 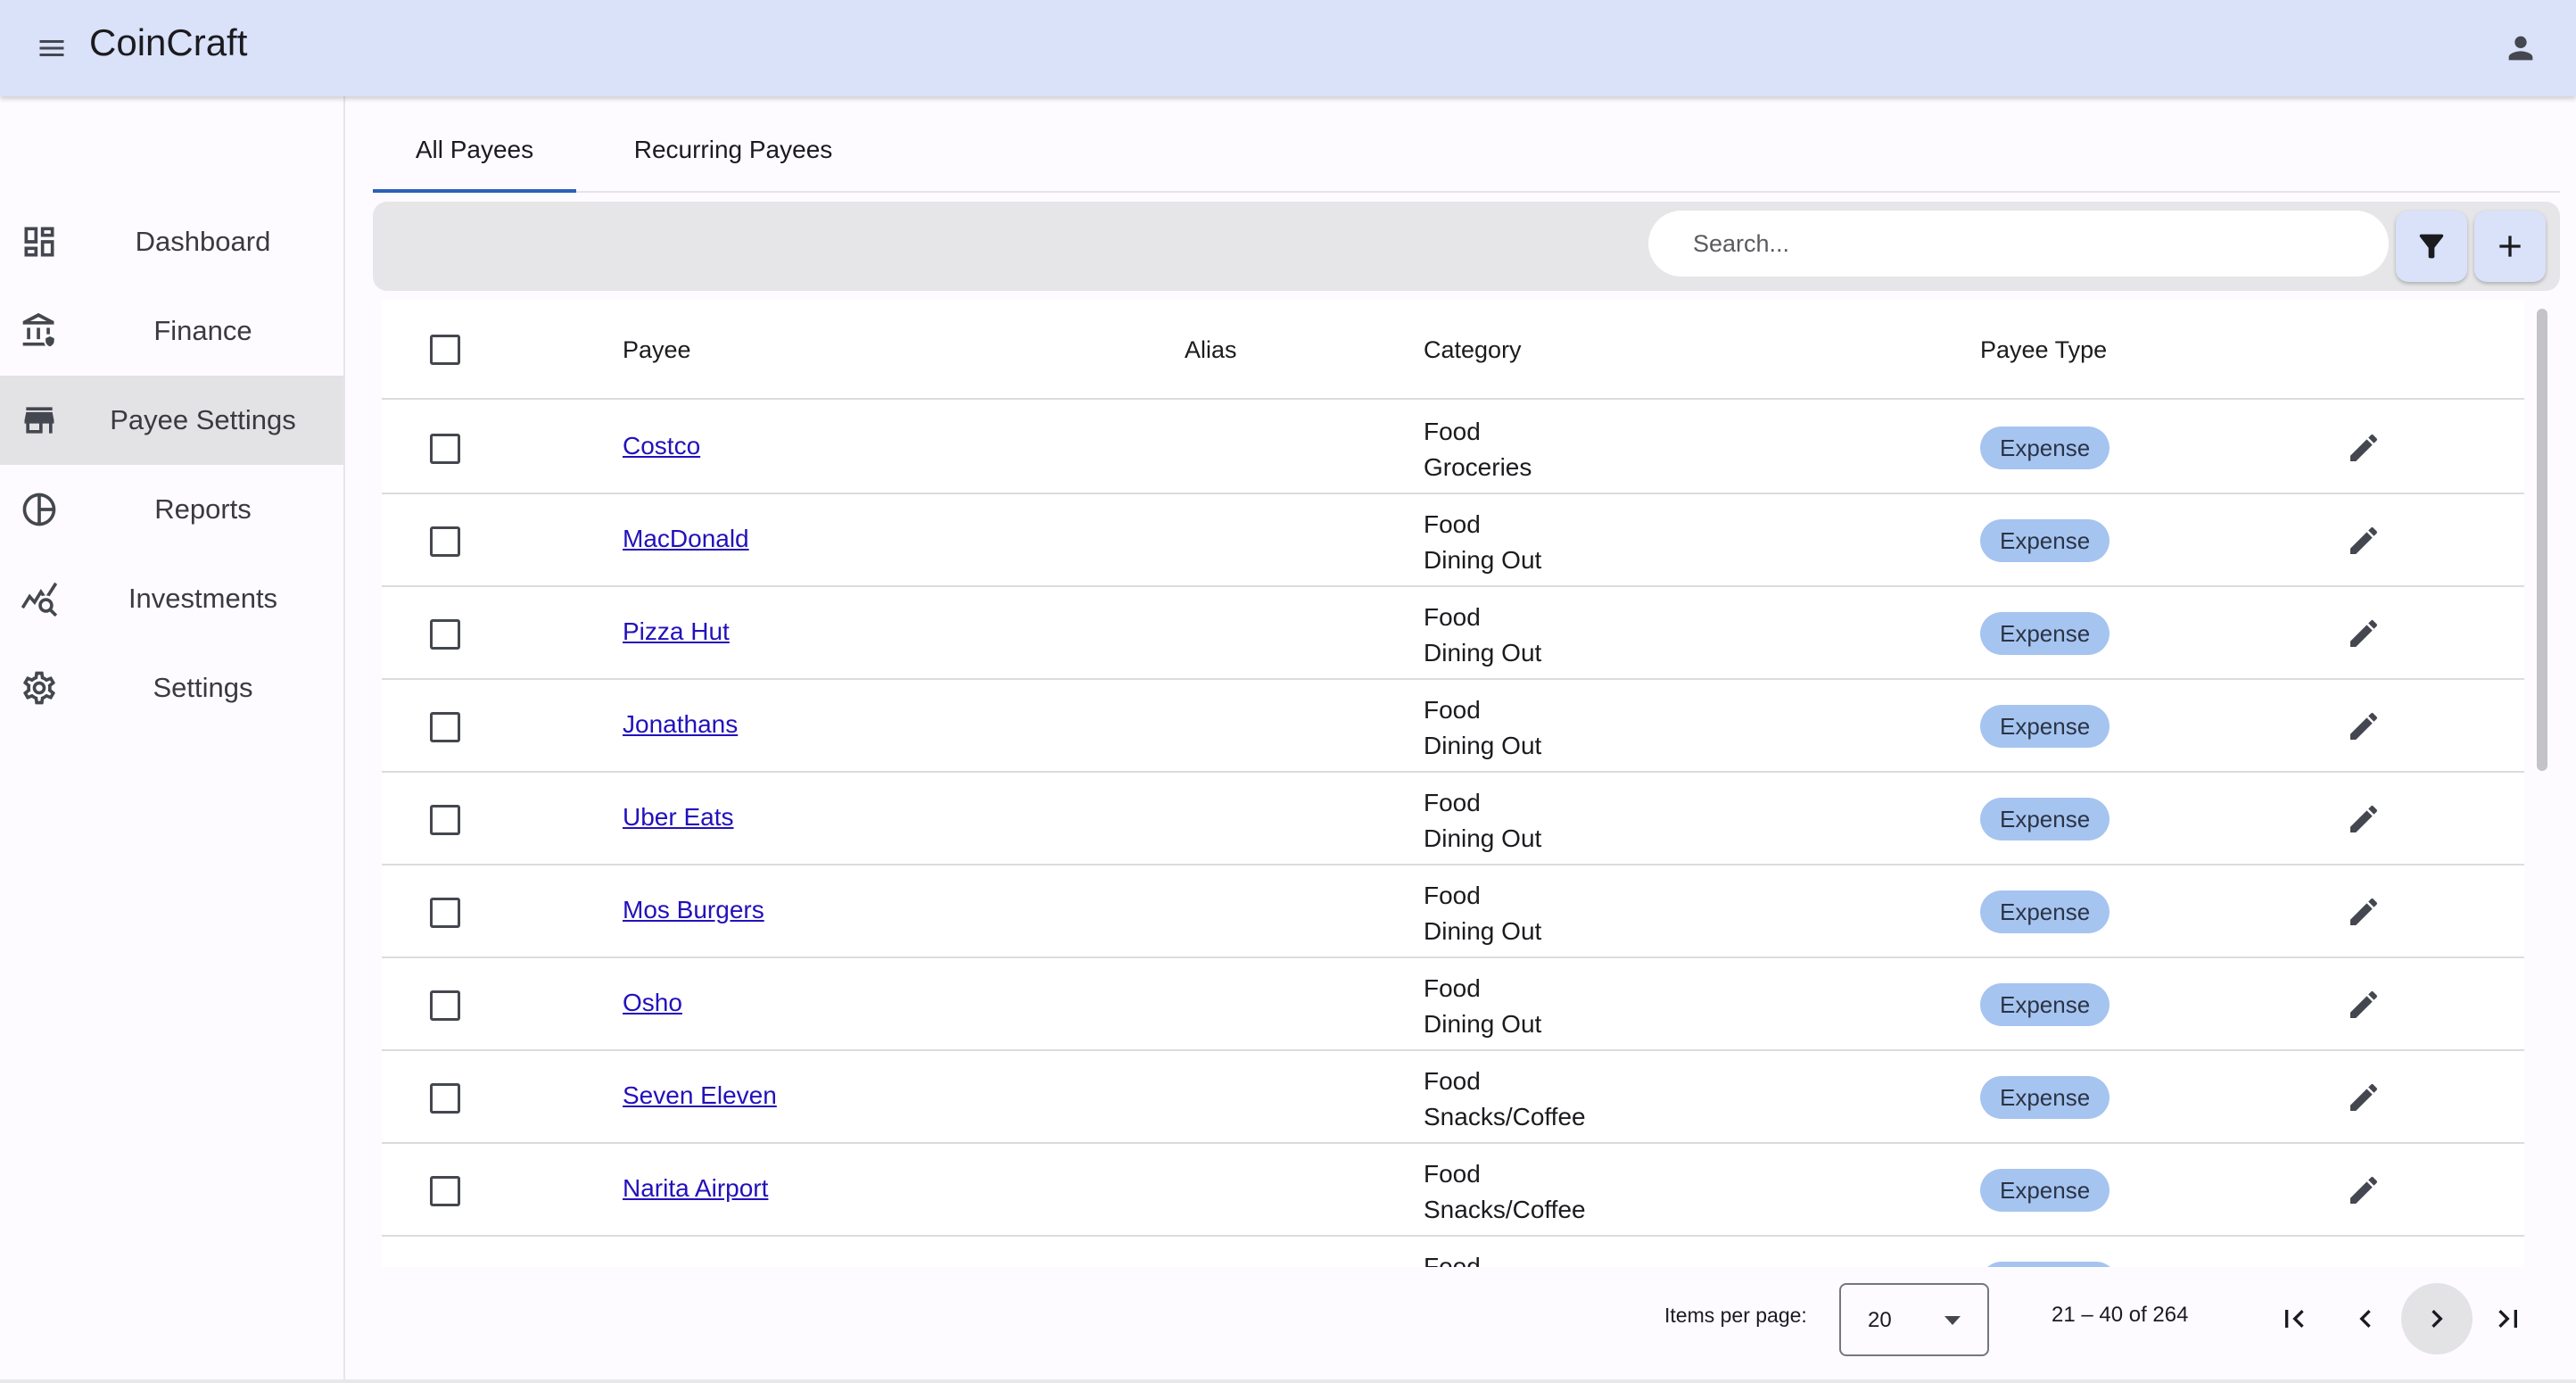 What do you see at coordinates (694, 910) in the screenshot?
I see `payee-link: Mos Burgers` at bounding box center [694, 910].